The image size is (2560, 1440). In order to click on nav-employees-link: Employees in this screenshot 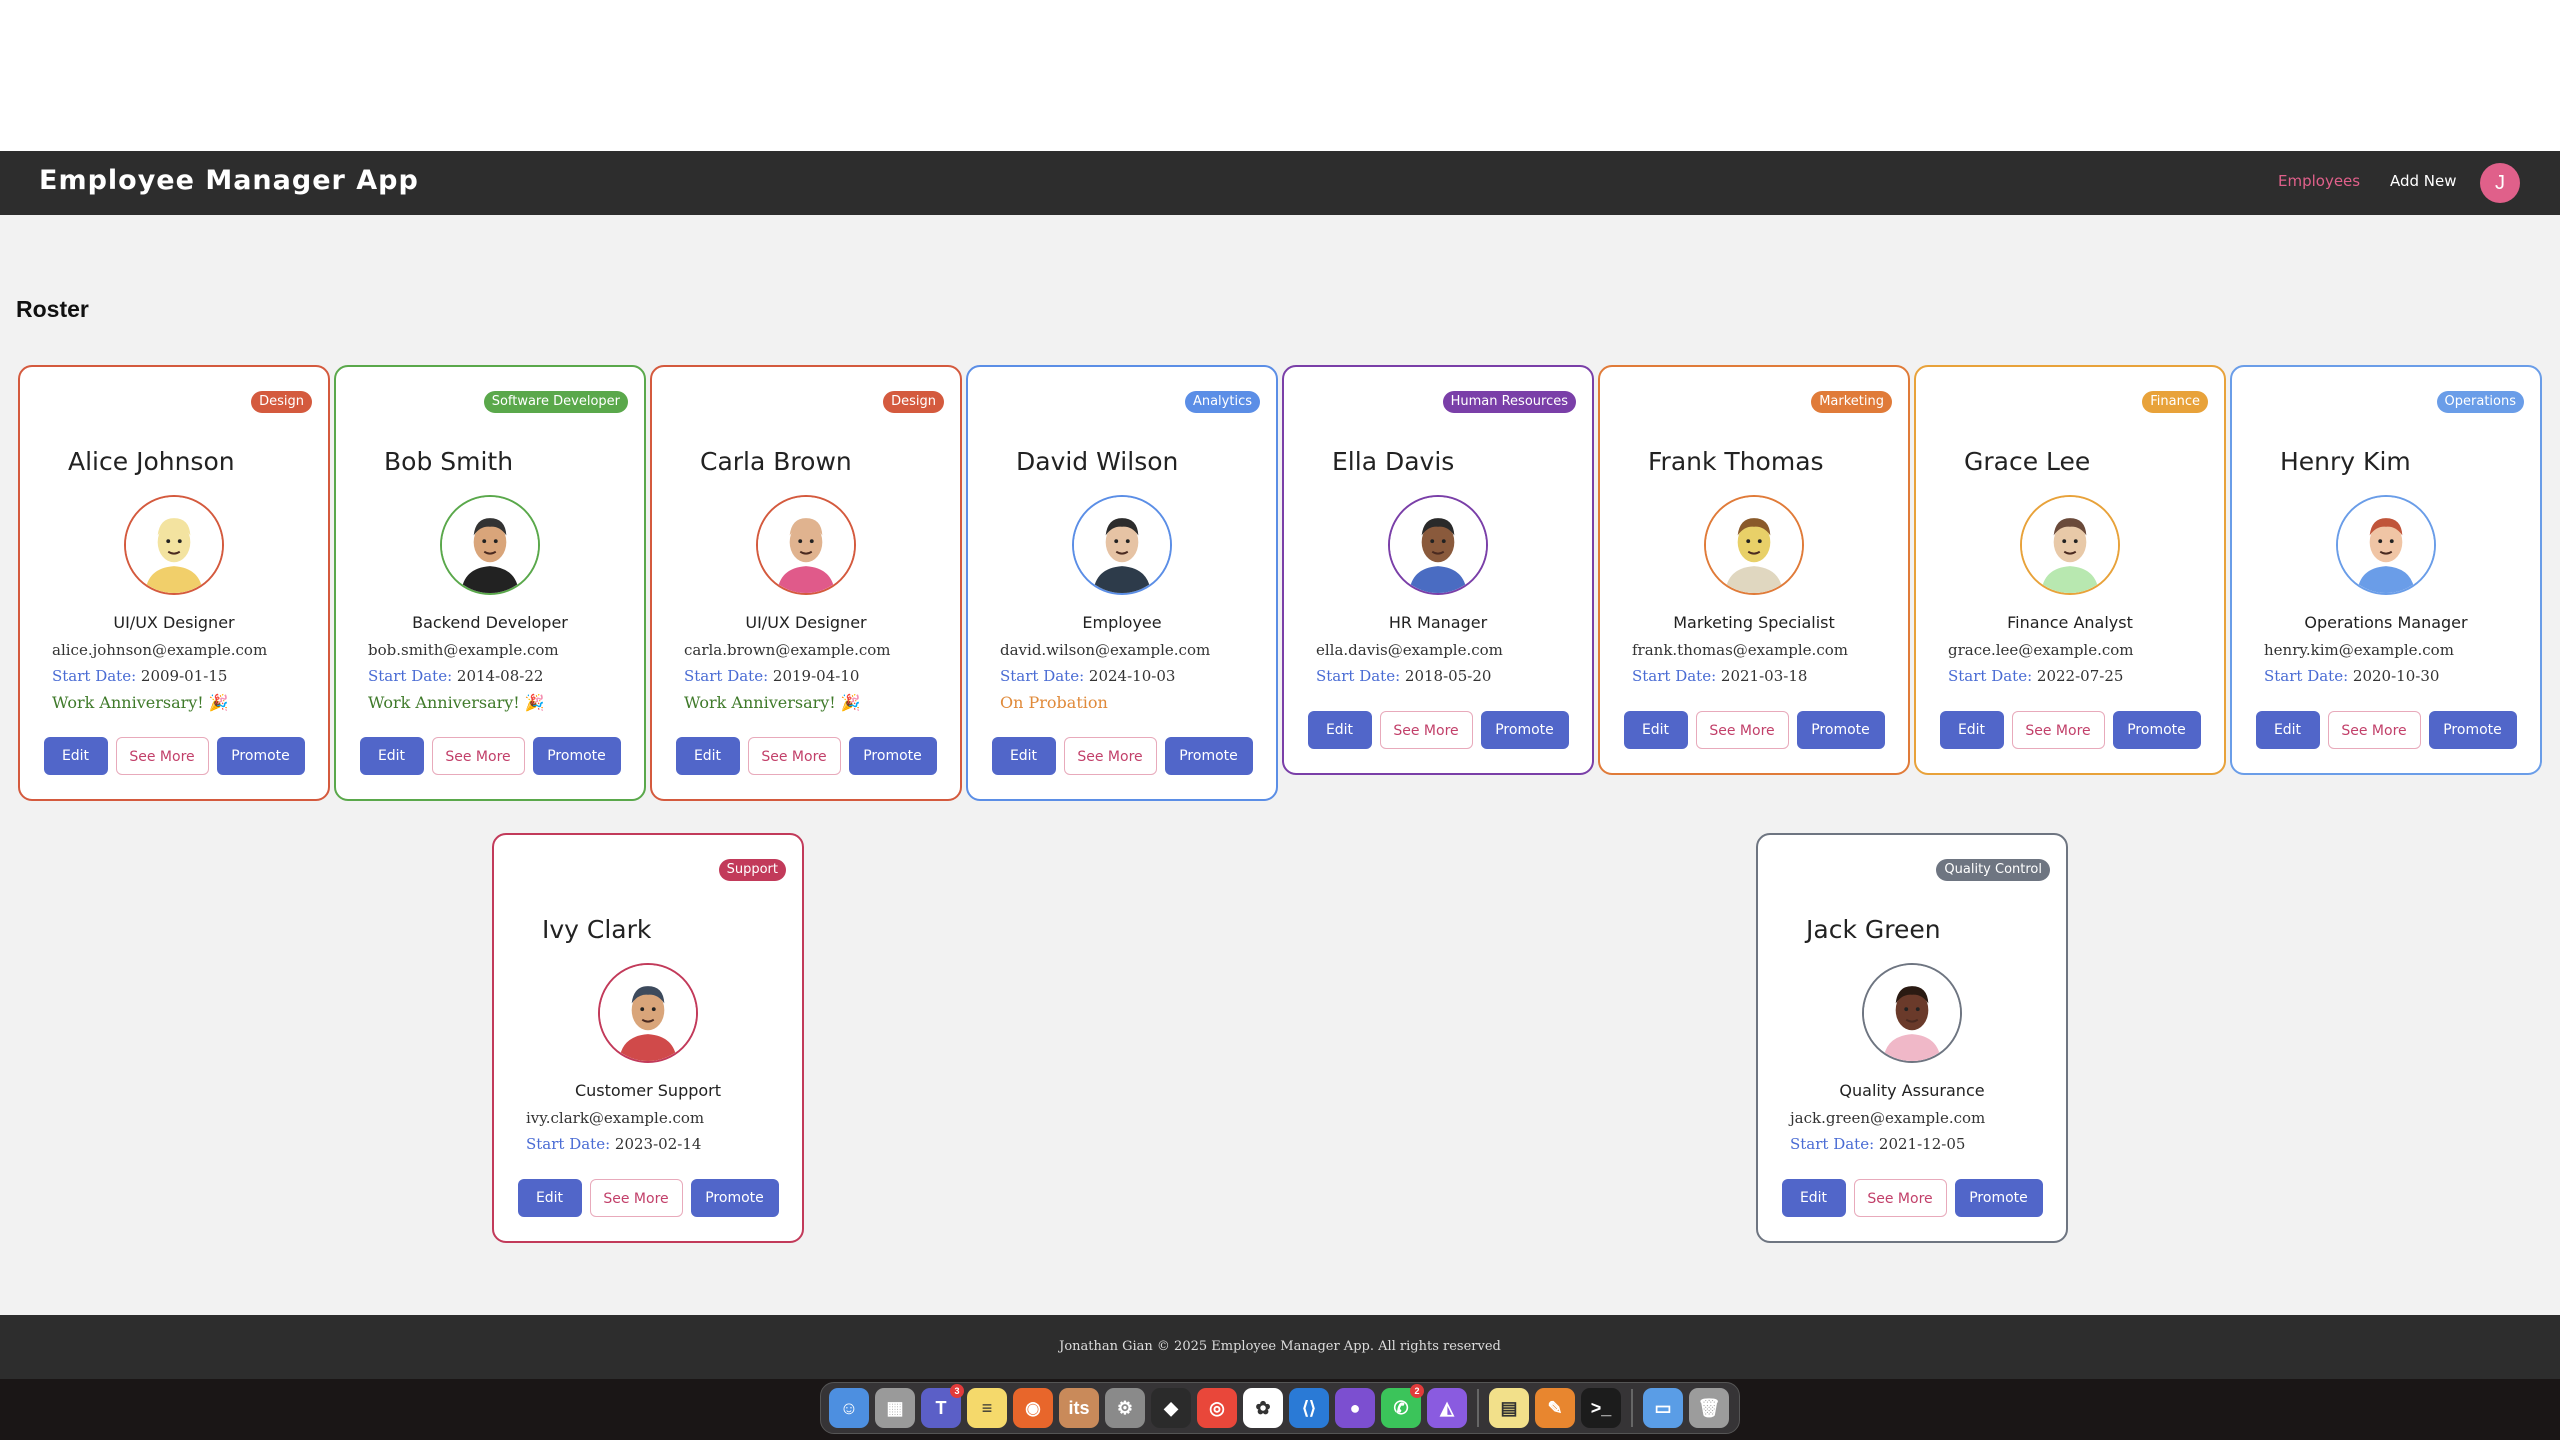, I will do `click(2319, 181)`.